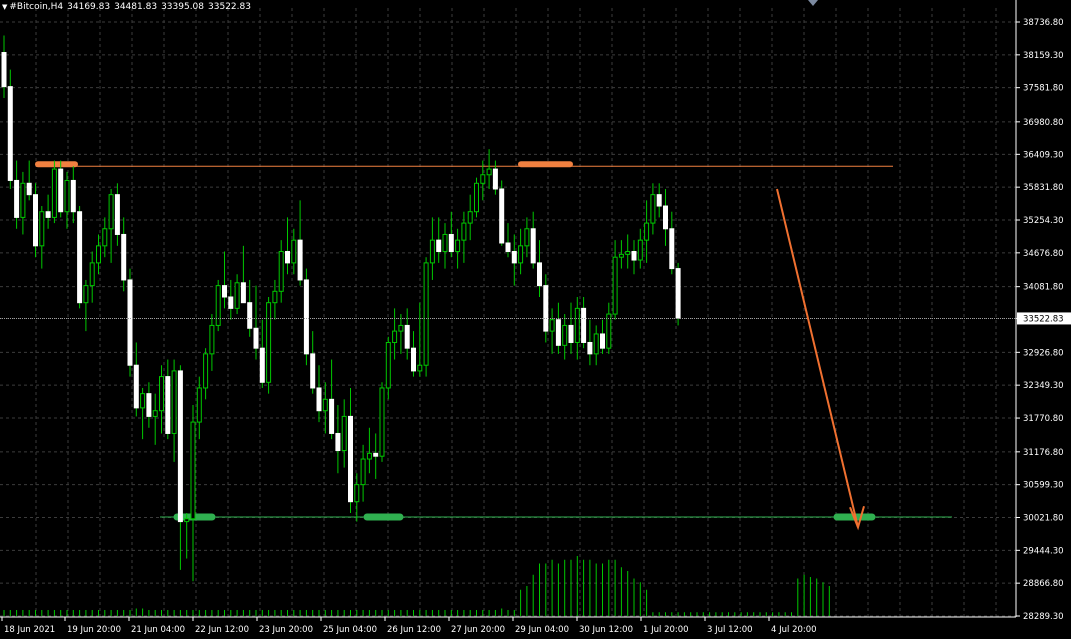  Describe the element at coordinates (813, 3) in the screenshot. I see `scroll-marker-icon` at that location.